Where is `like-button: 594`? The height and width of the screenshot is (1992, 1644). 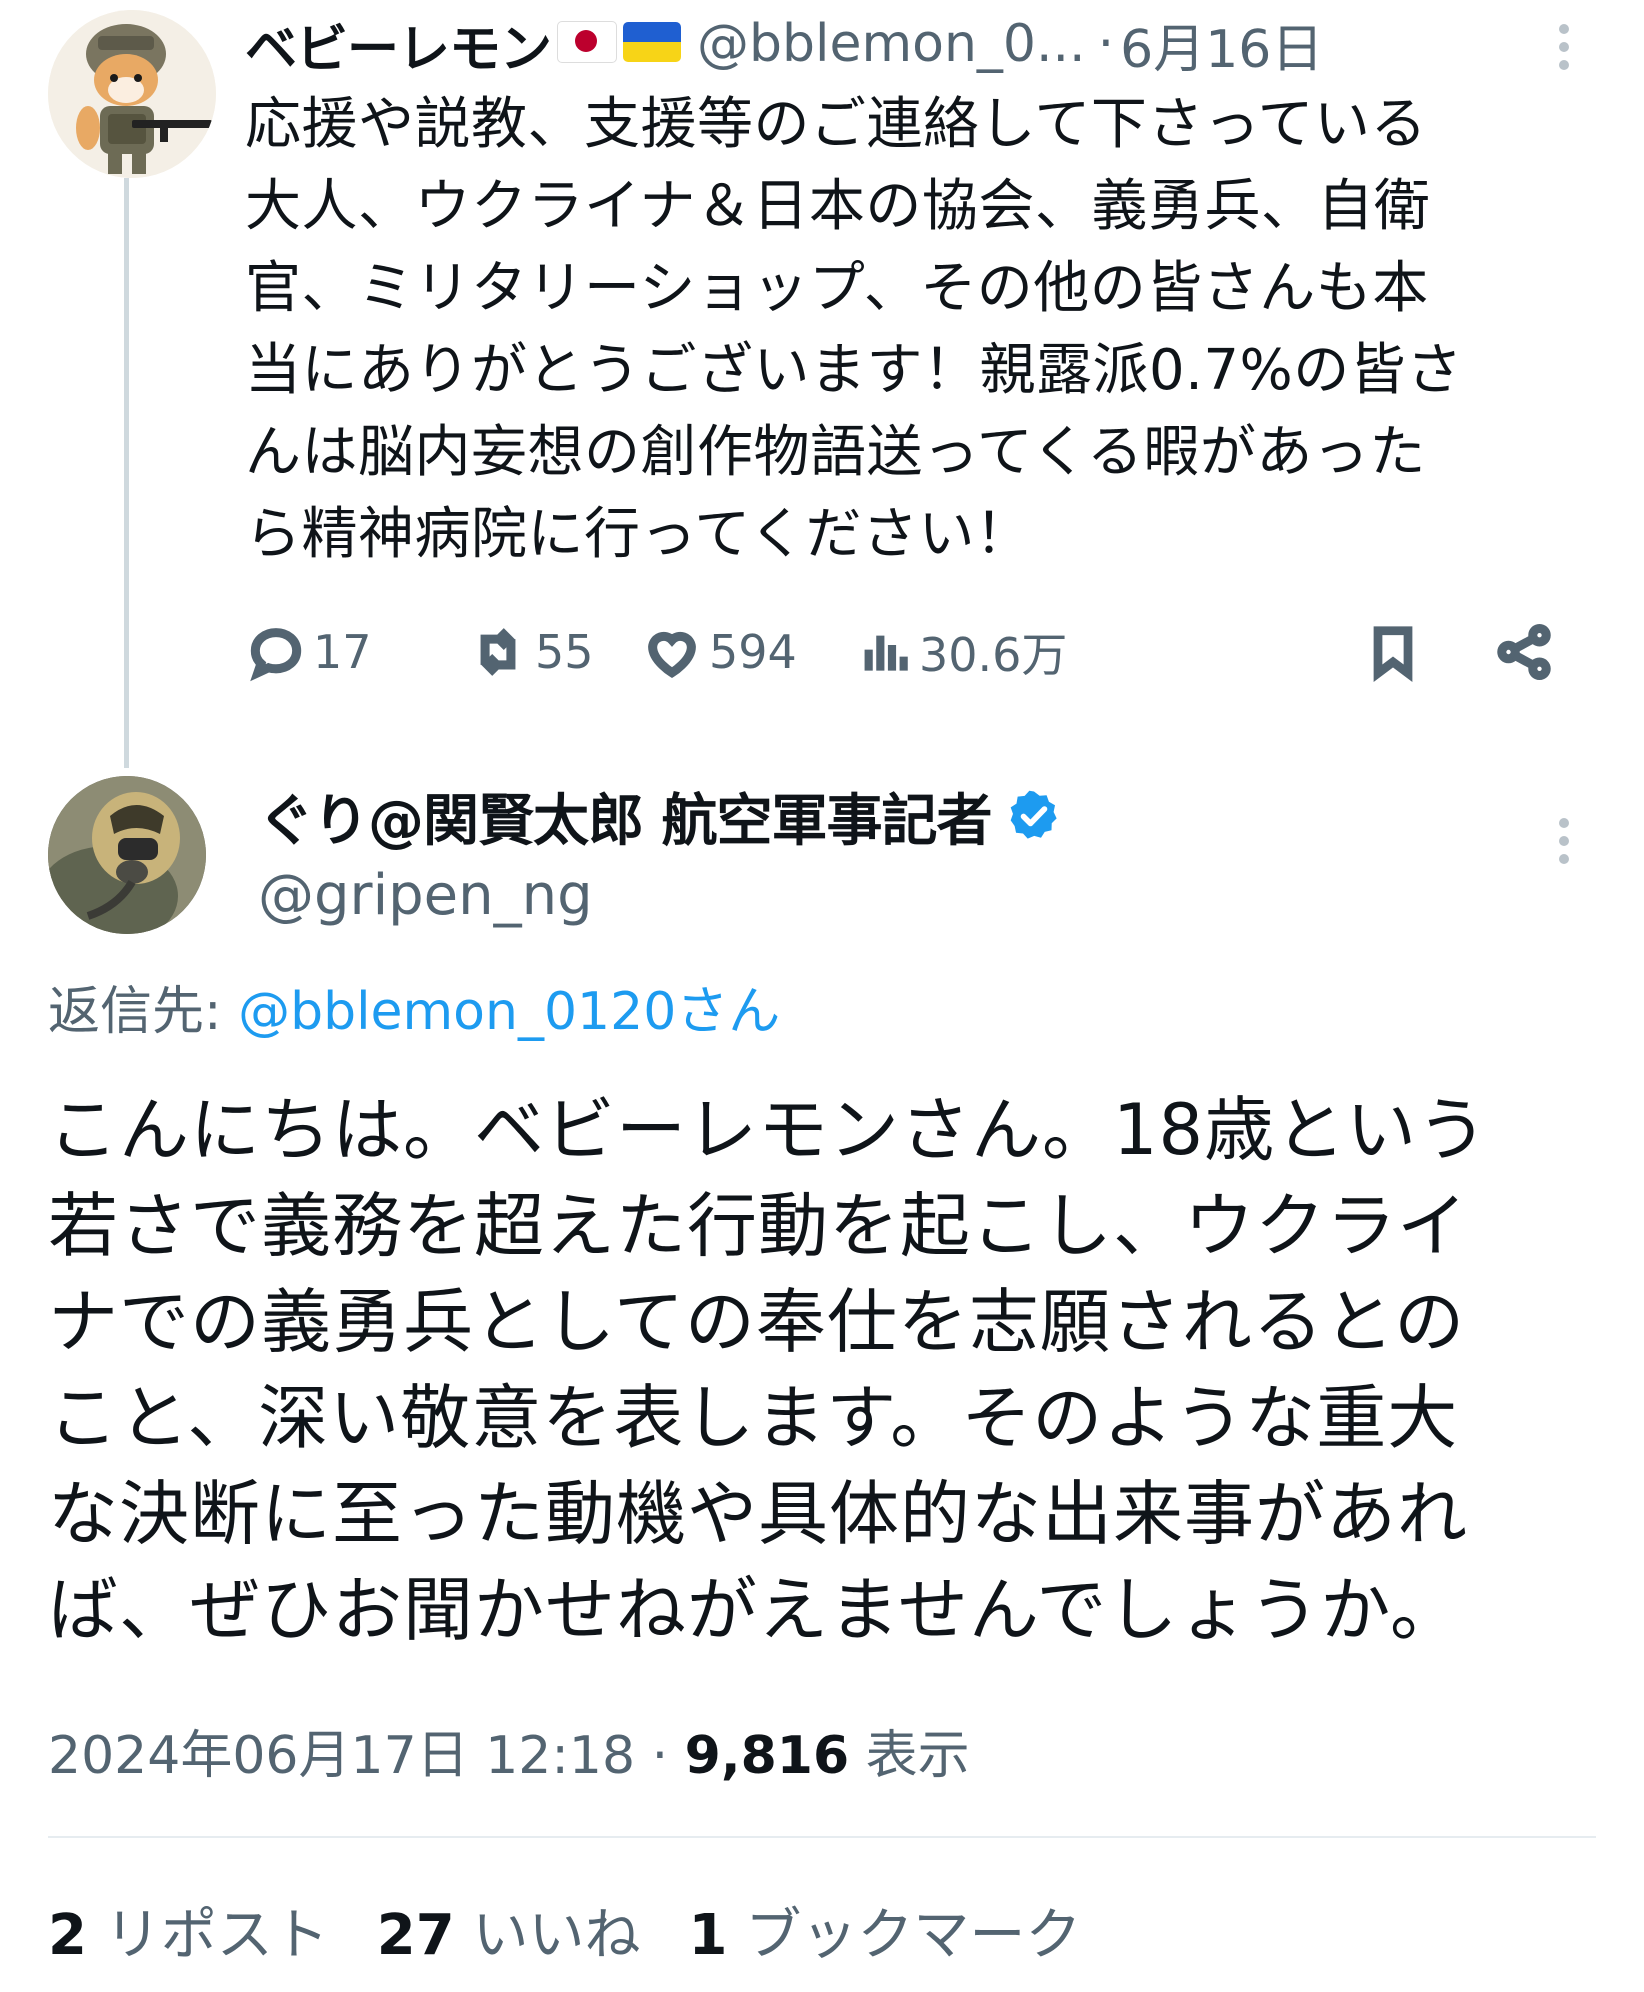
like-button: 594 is located at coordinates (719, 652).